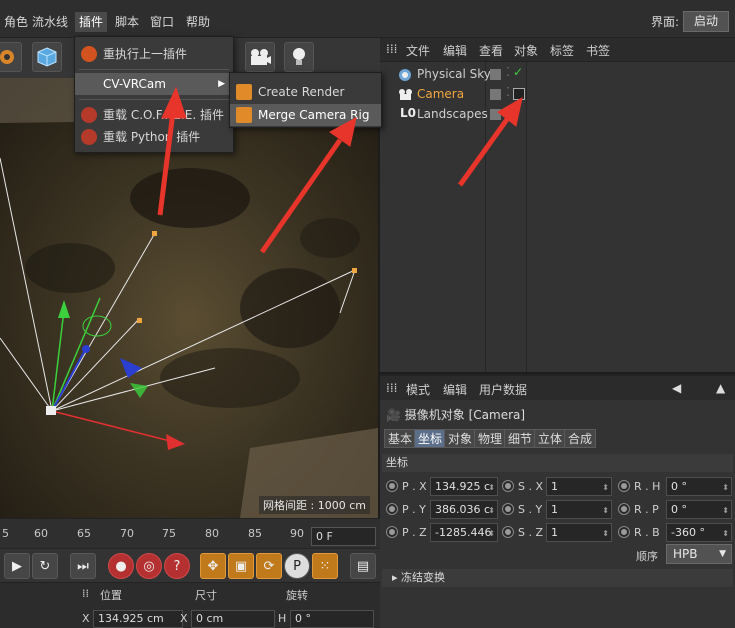 The image size is (735, 628). What do you see at coordinates (441, 94) in the screenshot?
I see `object-name: Camera` at bounding box center [441, 94].